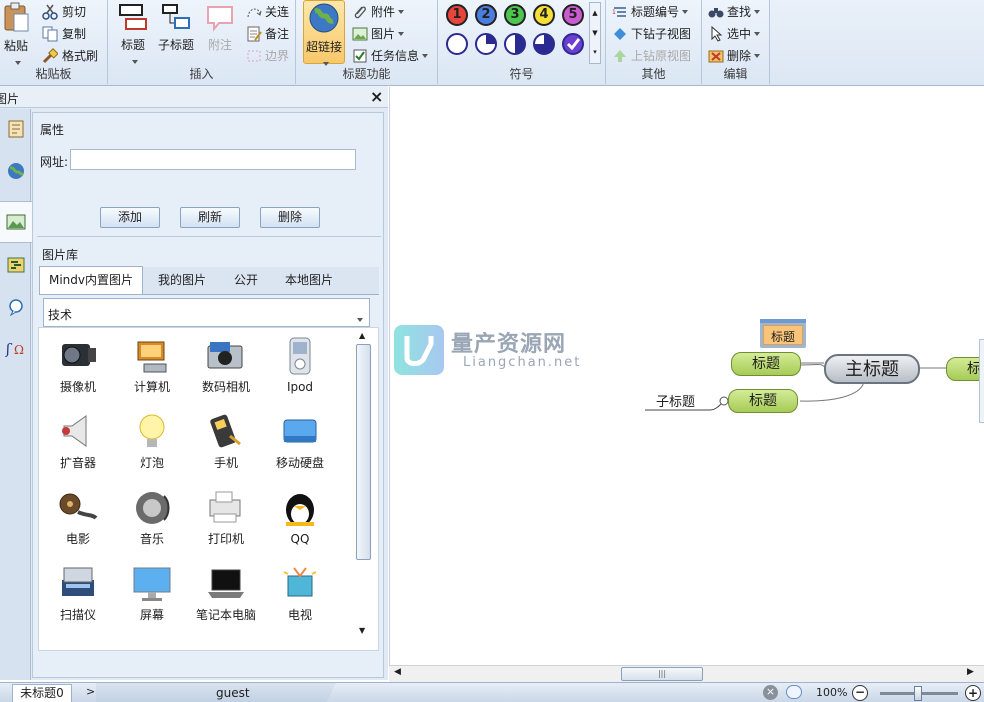  Describe the element at coordinates (520, 45) in the screenshot. I see `progress-symbols-row` at that location.